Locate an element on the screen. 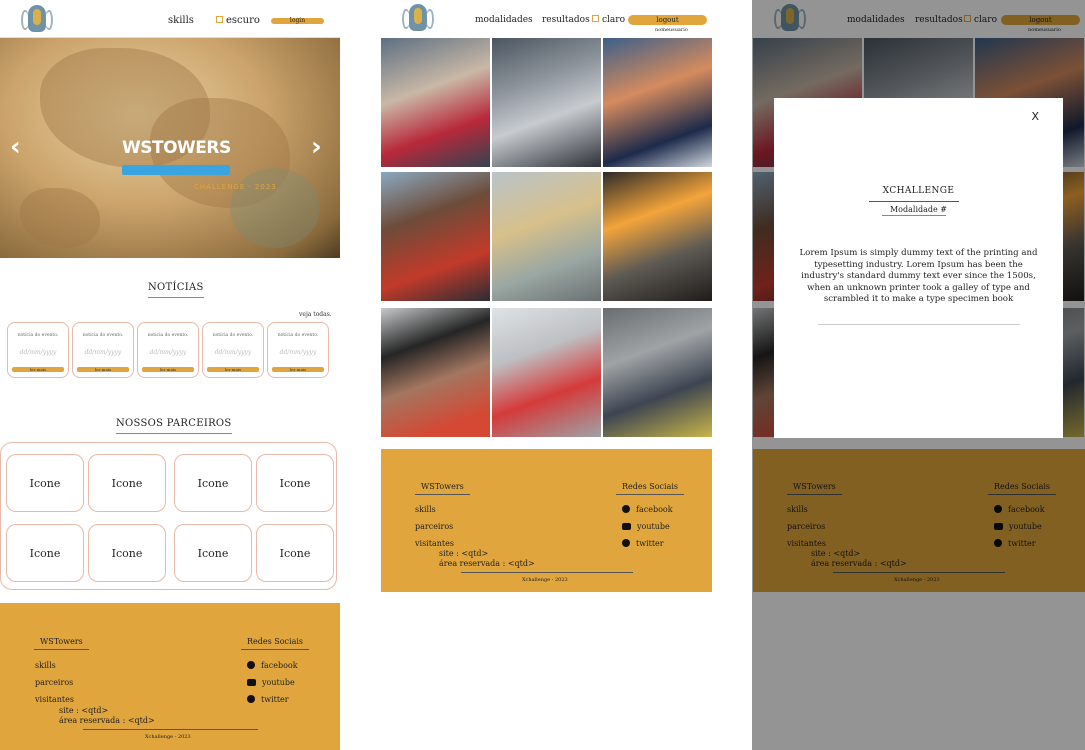 This screenshot has width=1085, height=750. hero-carousel: ‹ › WSTOWERS CHALLENGE · 2023 is located at coordinates (170, 148).